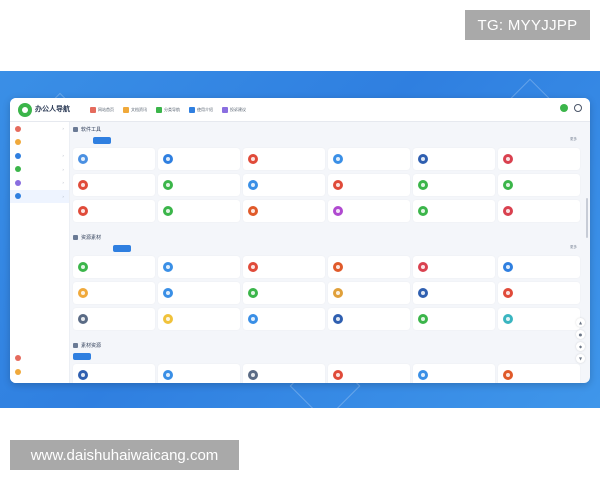 The width and height of the screenshot is (600, 480). I want to click on sidebar-item-3: ›, so click(39, 170).